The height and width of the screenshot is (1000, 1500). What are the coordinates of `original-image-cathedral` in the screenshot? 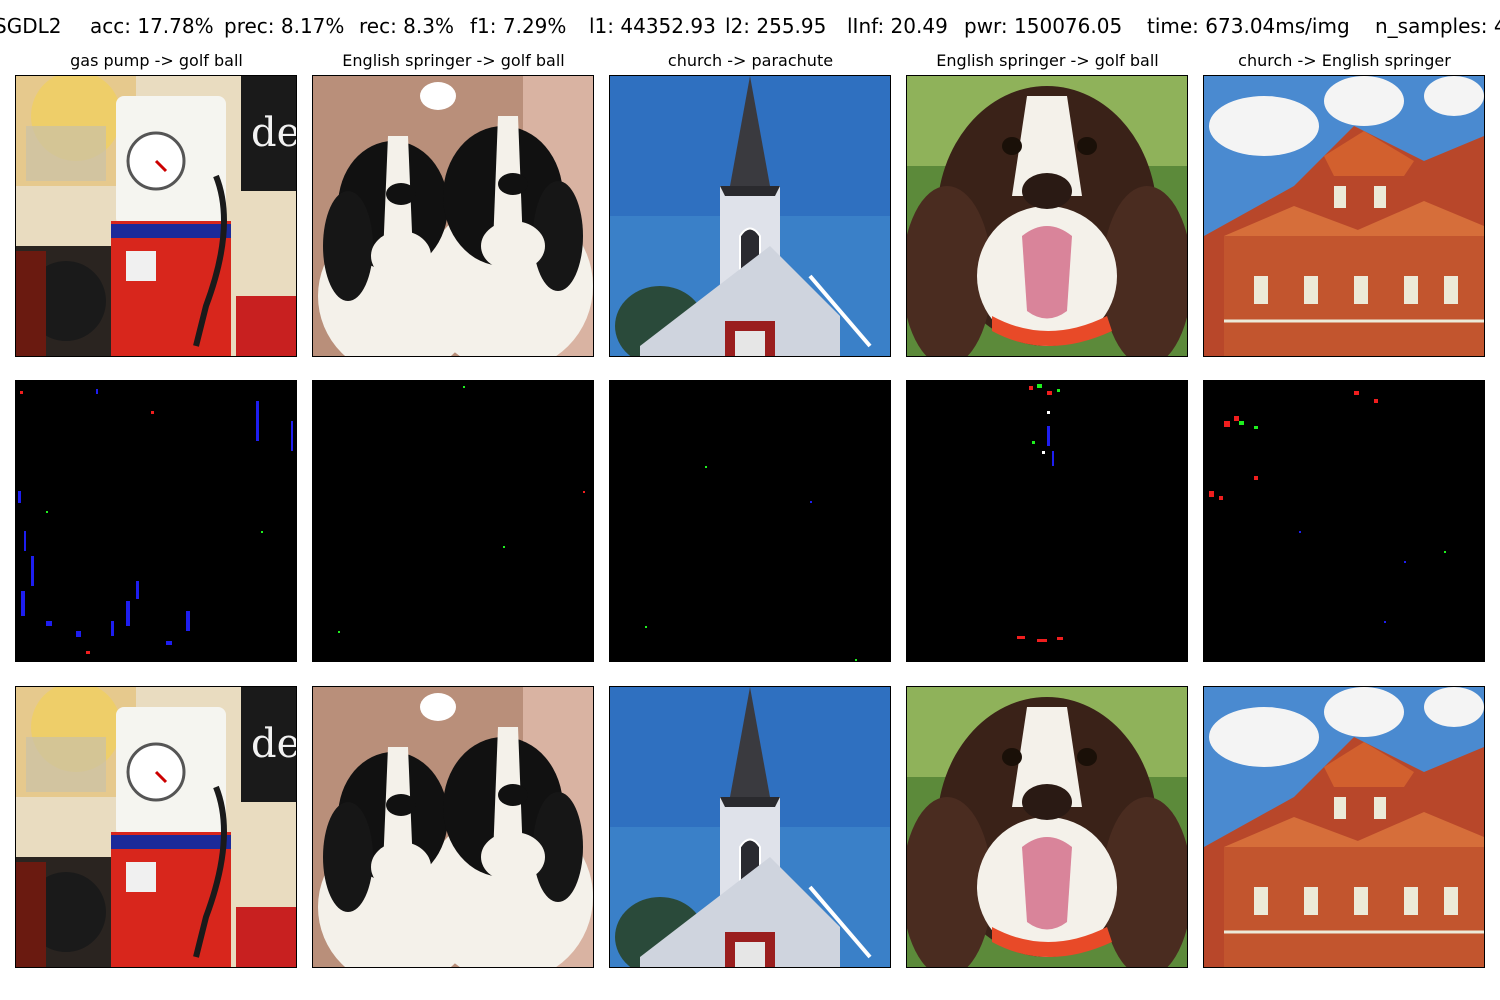 It's located at (1344, 216).